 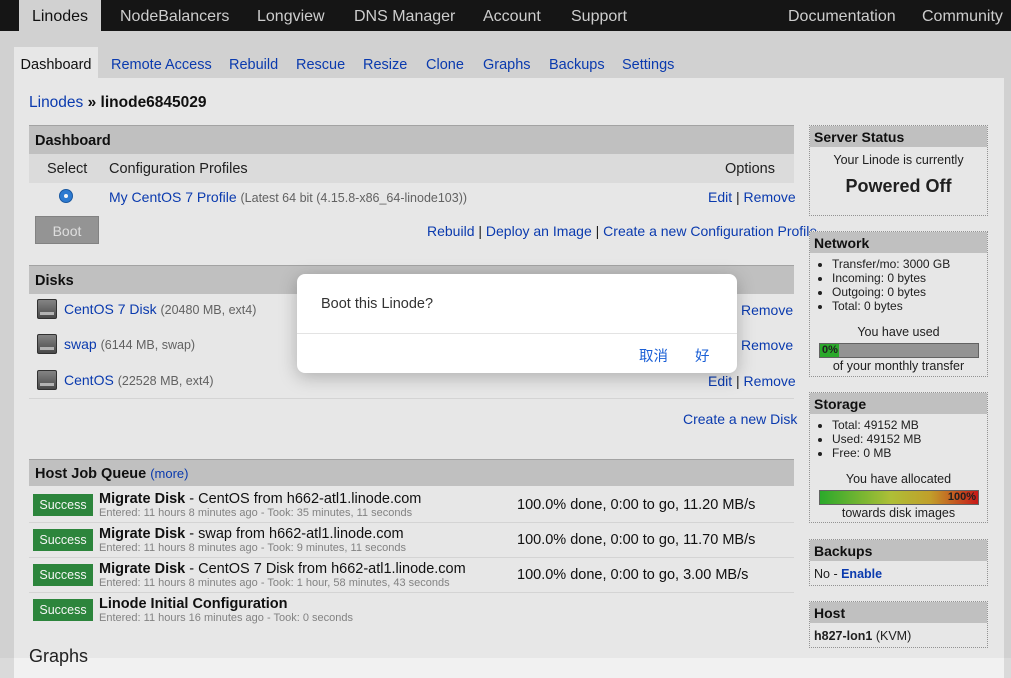 What do you see at coordinates (653, 355) in the screenshot?
I see `cancel-button: 取消` at bounding box center [653, 355].